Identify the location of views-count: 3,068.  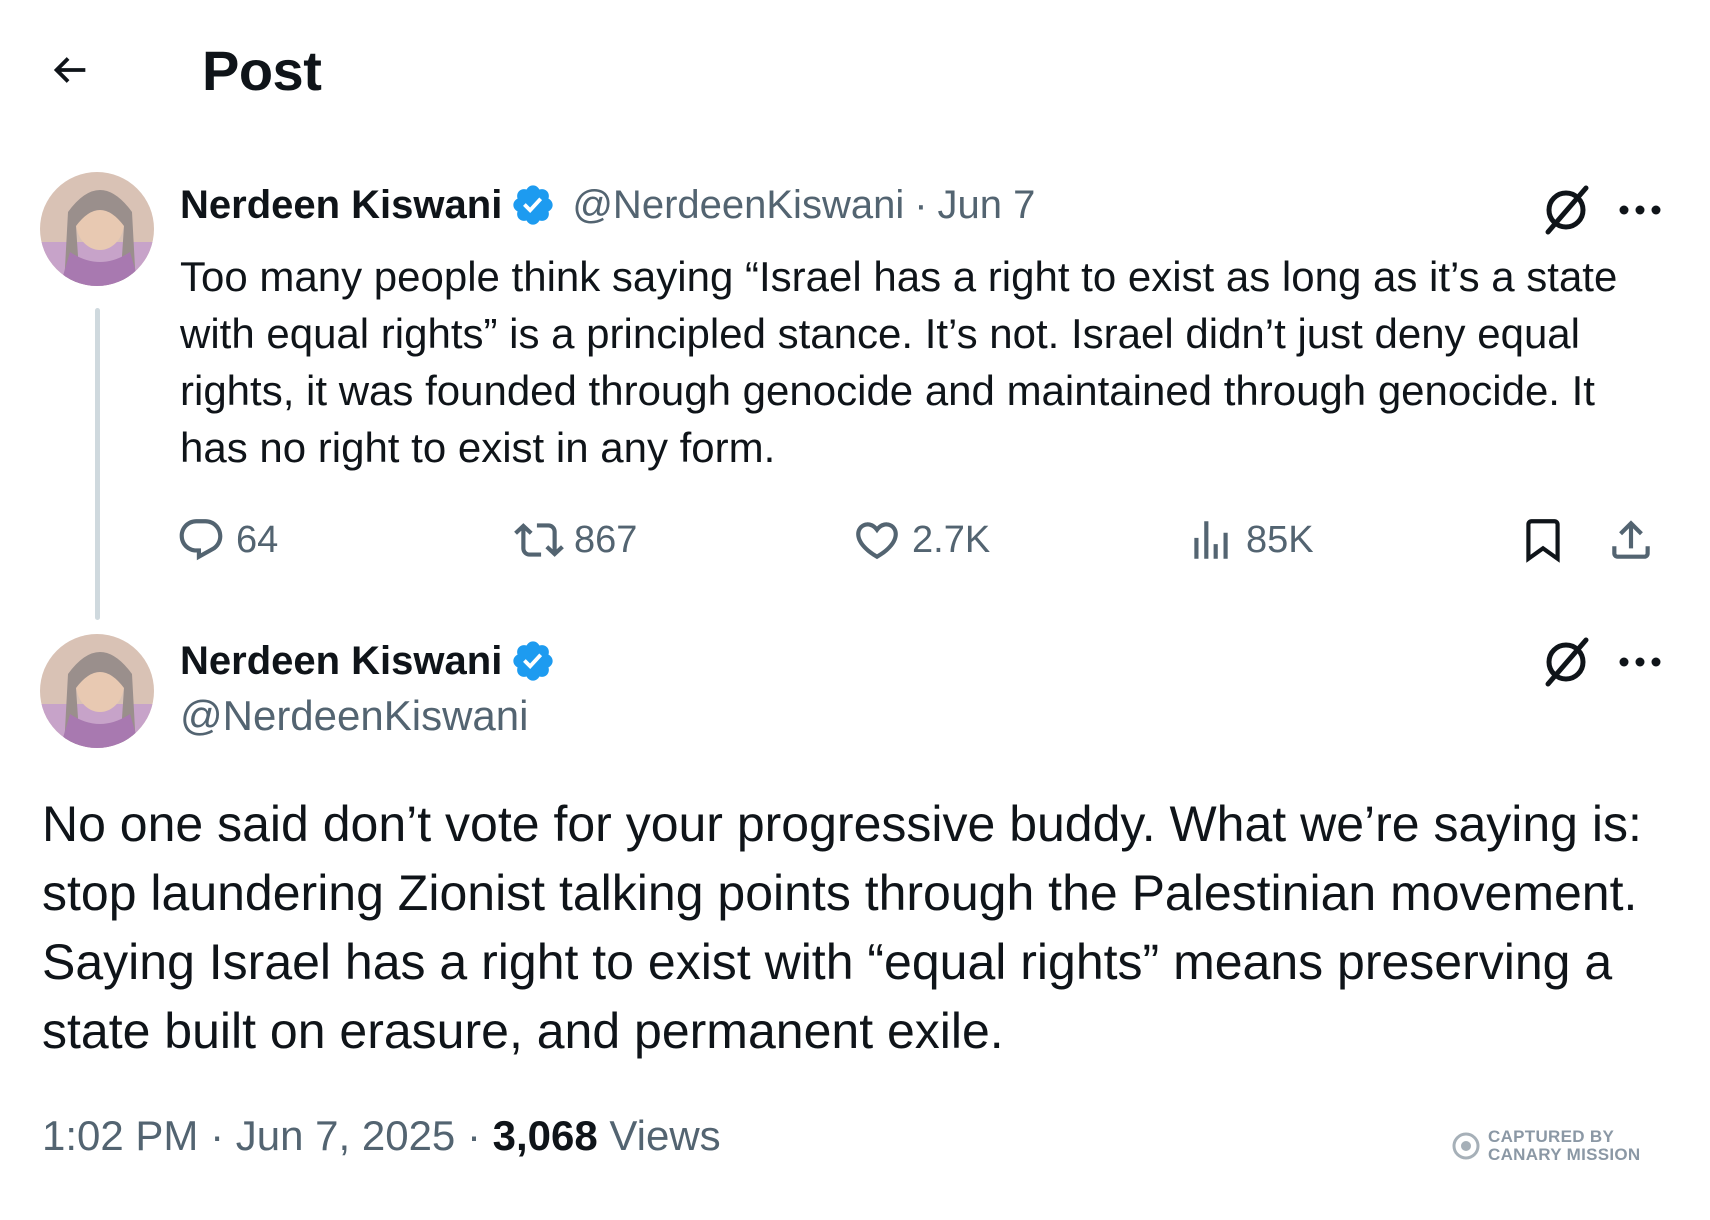
(545, 1135).